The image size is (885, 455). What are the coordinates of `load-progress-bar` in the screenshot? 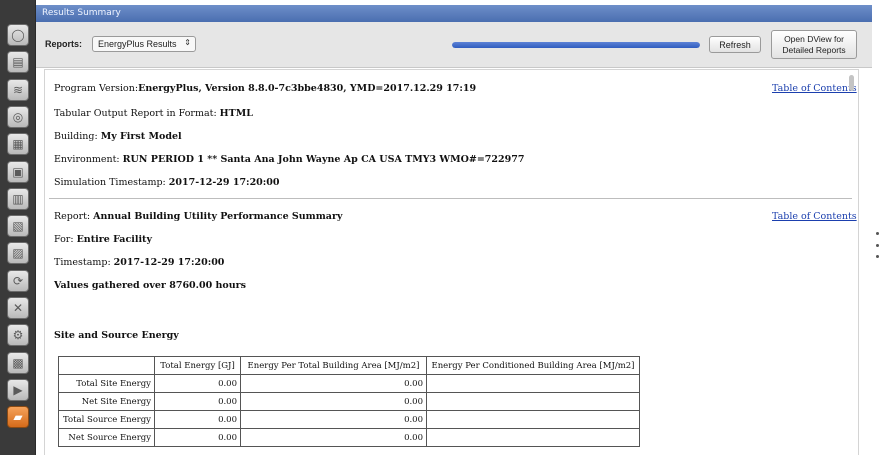 It's located at (576, 45).